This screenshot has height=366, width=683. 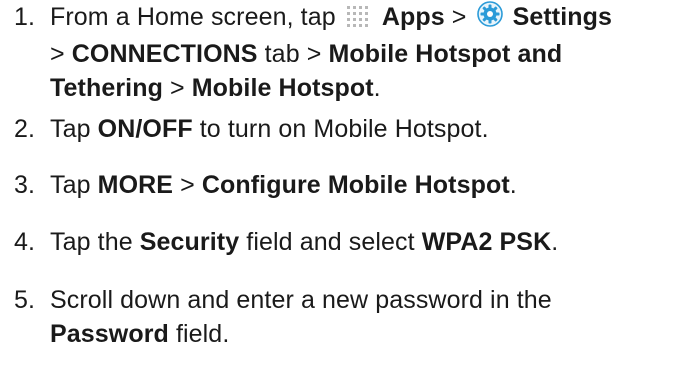 I want to click on step-2: 2. Tap ON/OFF to turn on Mobile Hotspot., so click(x=341, y=129).